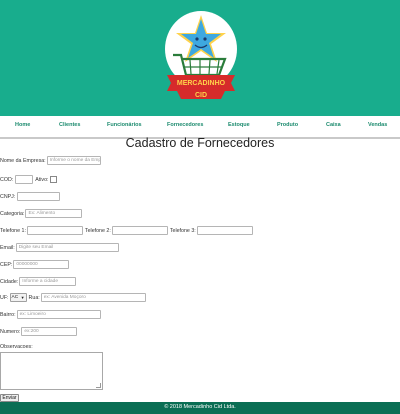 The width and height of the screenshot is (400, 414). What do you see at coordinates (24, 179) in the screenshot?
I see `cod-input` at bounding box center [24, 179].